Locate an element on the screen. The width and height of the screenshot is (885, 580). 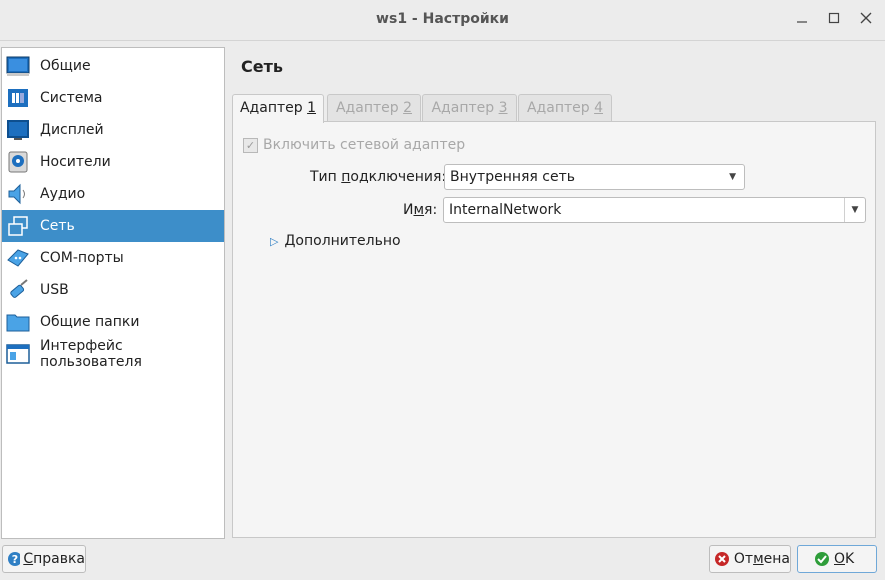
serial-ports-icon is located at coordinates (18, 258).